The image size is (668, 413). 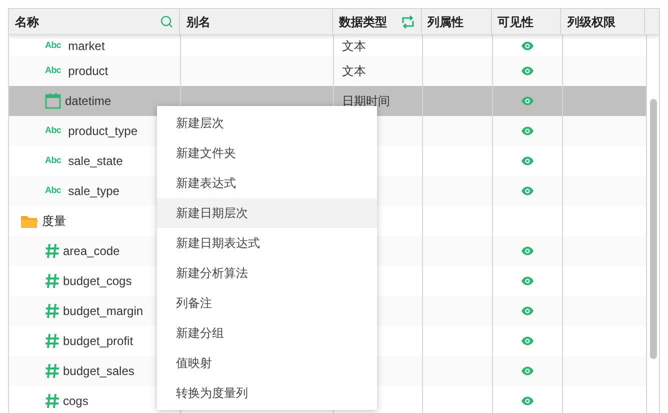 I want to click on field-name: sale_state, so click(x=95, y=161).